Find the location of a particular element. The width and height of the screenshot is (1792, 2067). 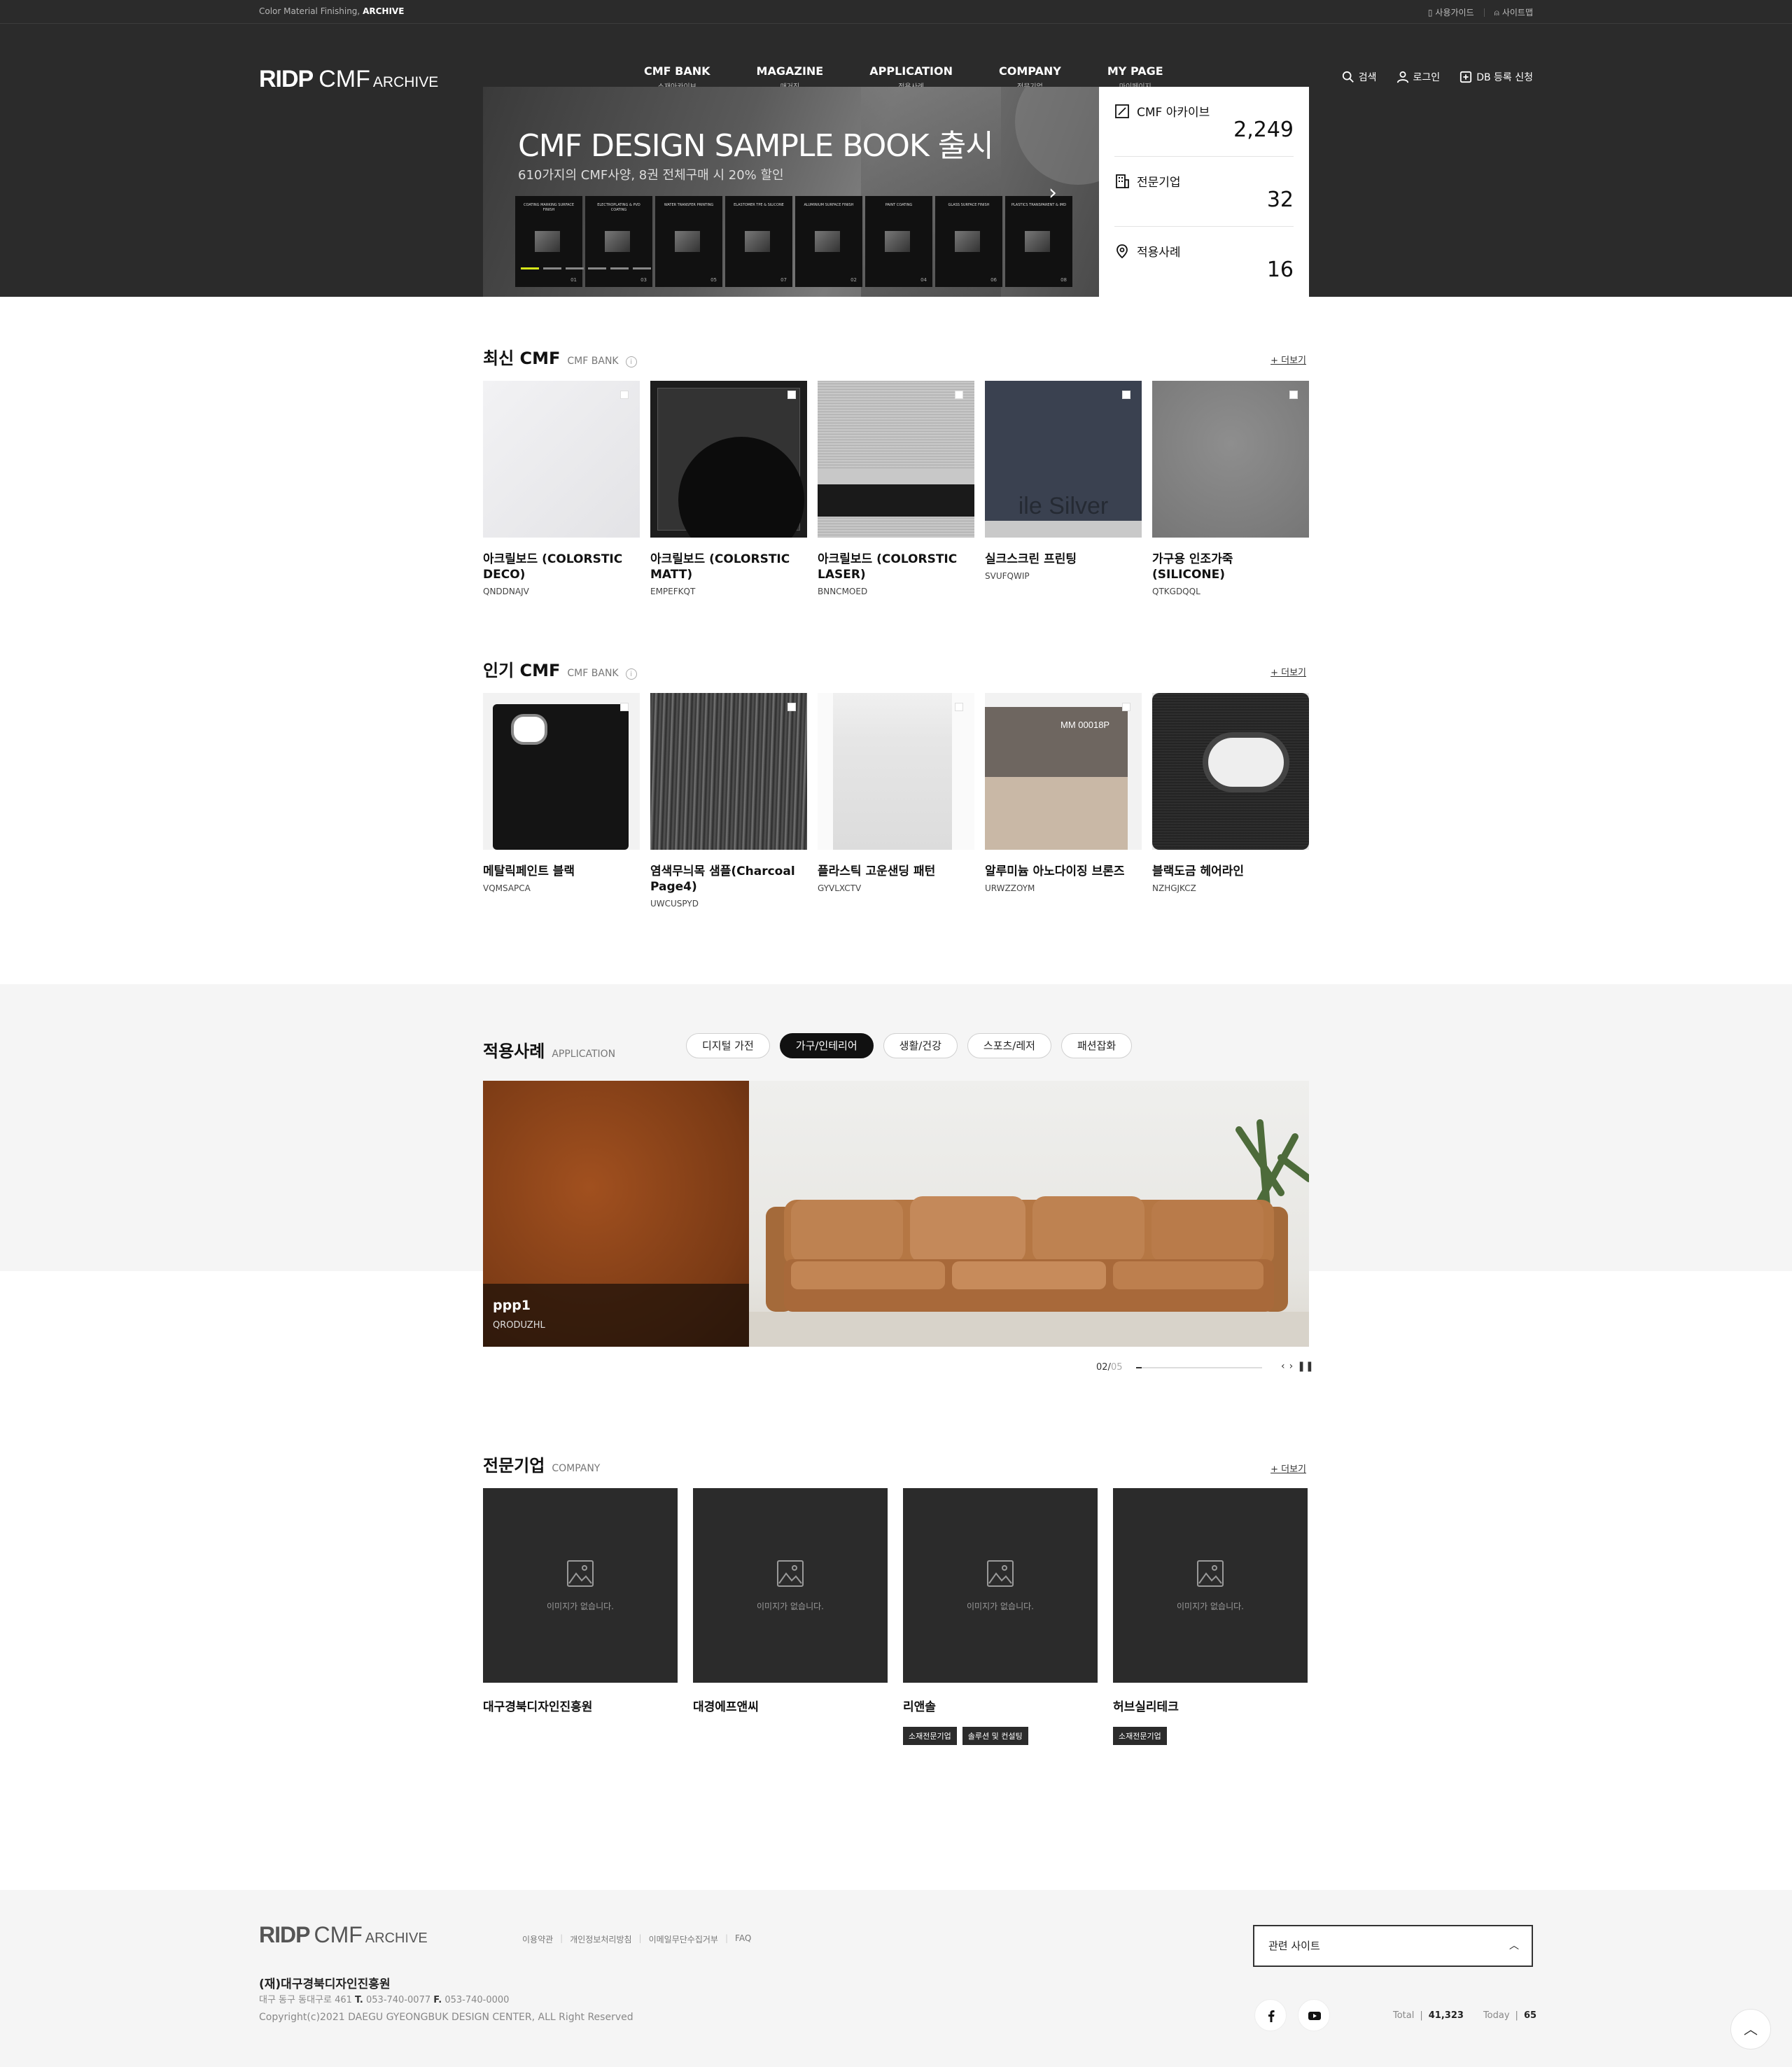

search-button: 검색 is located at coordinates (1359, 77).